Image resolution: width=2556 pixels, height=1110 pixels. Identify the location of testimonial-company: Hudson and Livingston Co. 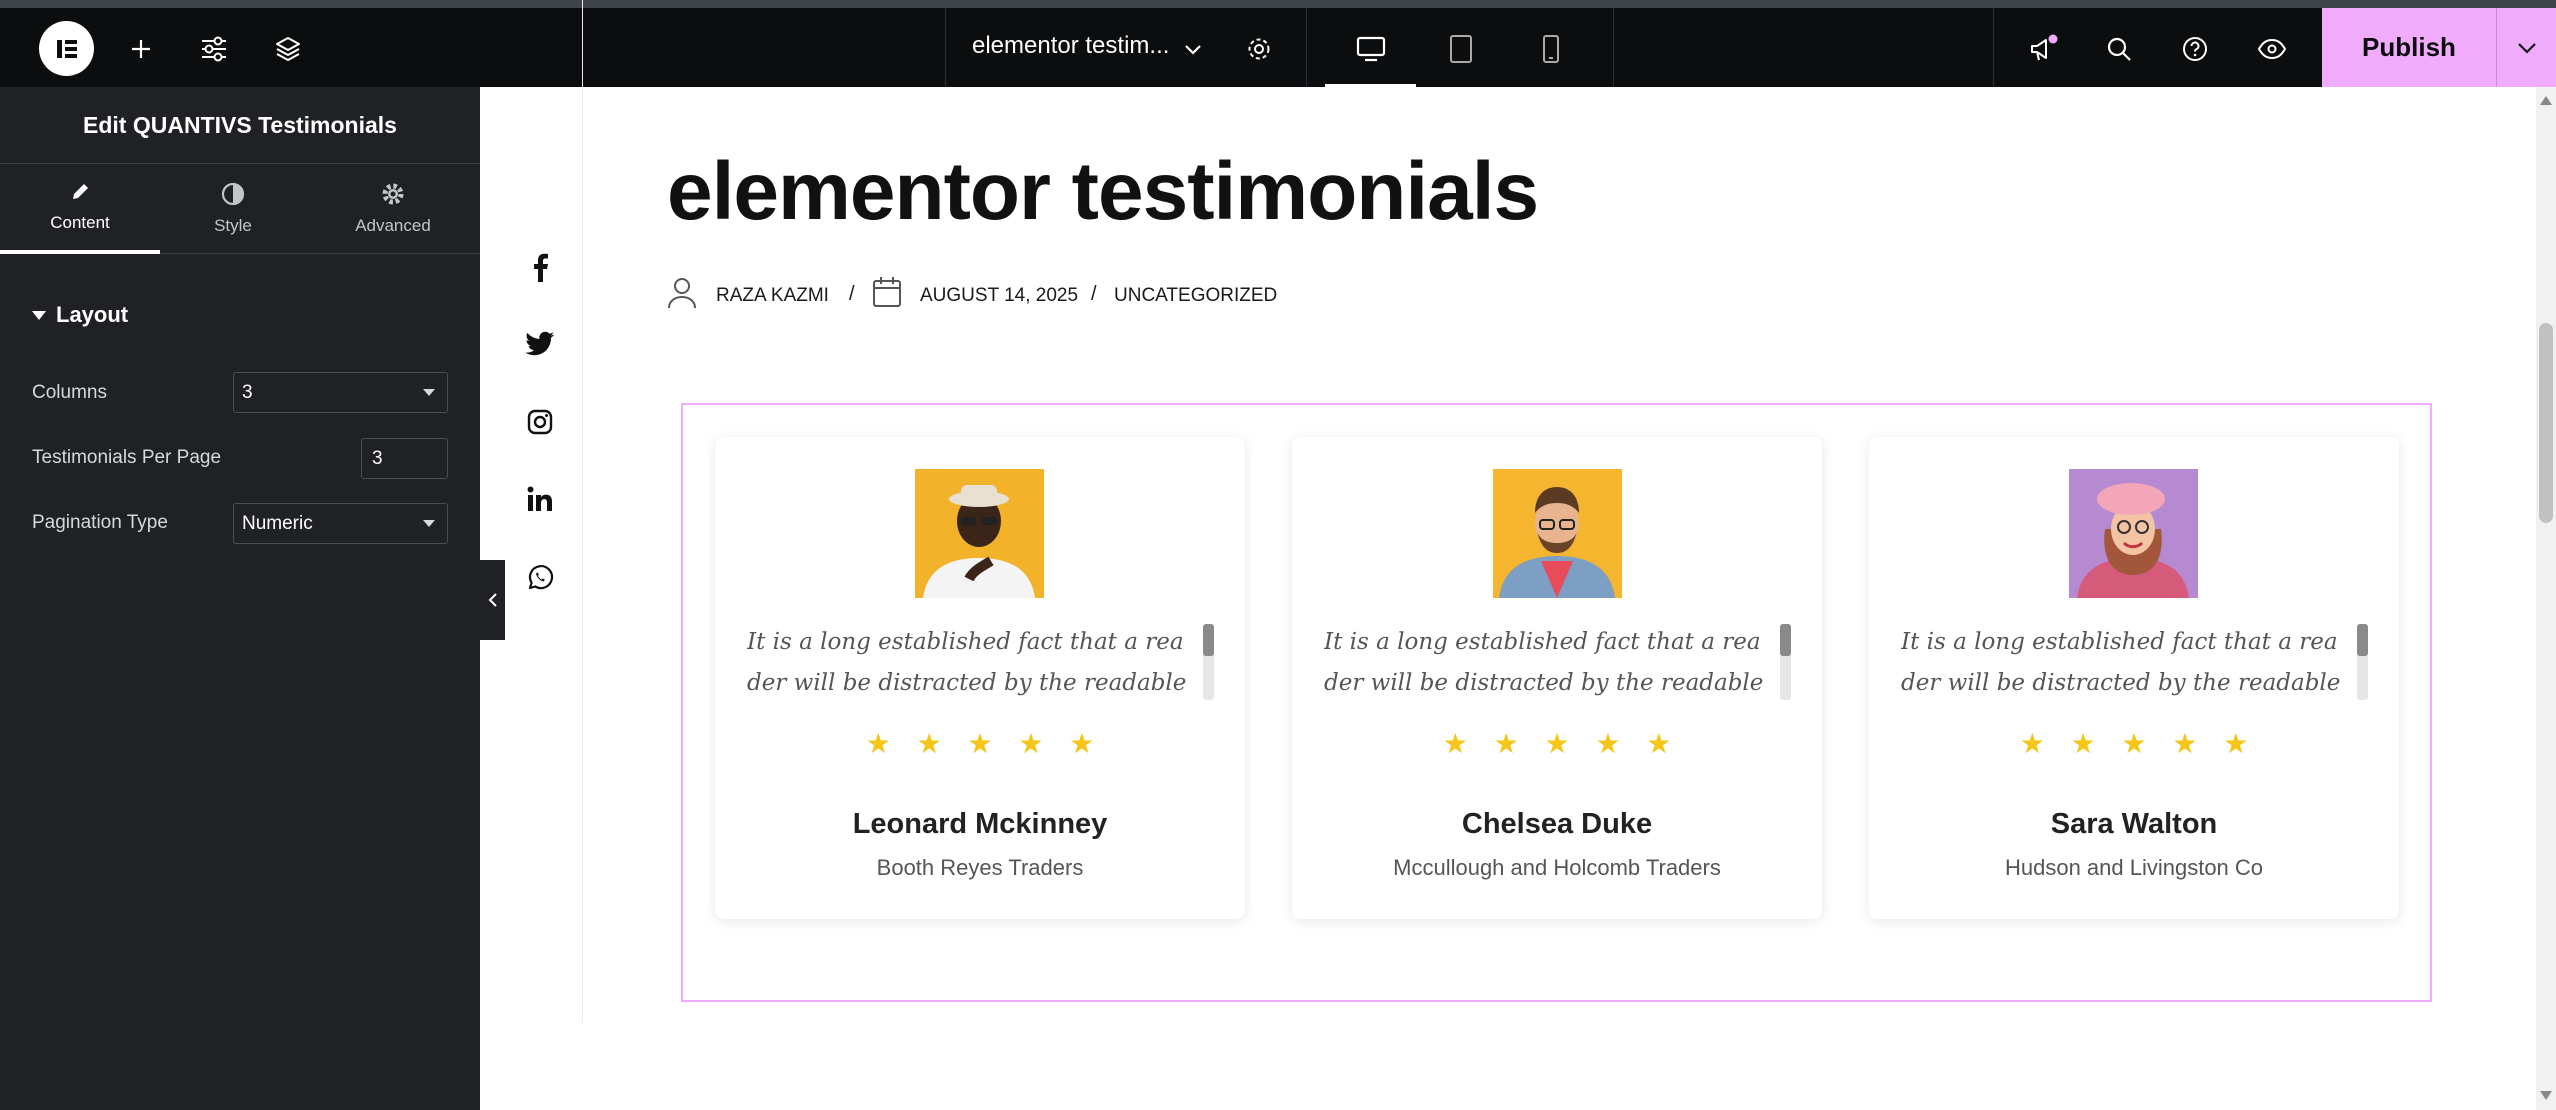
(2134, 867).